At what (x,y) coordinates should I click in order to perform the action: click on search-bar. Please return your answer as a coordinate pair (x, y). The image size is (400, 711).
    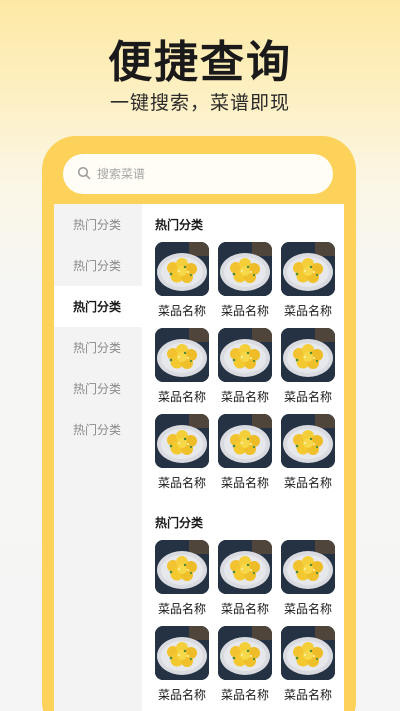
    Looking at the image, I should click on (198, 174).